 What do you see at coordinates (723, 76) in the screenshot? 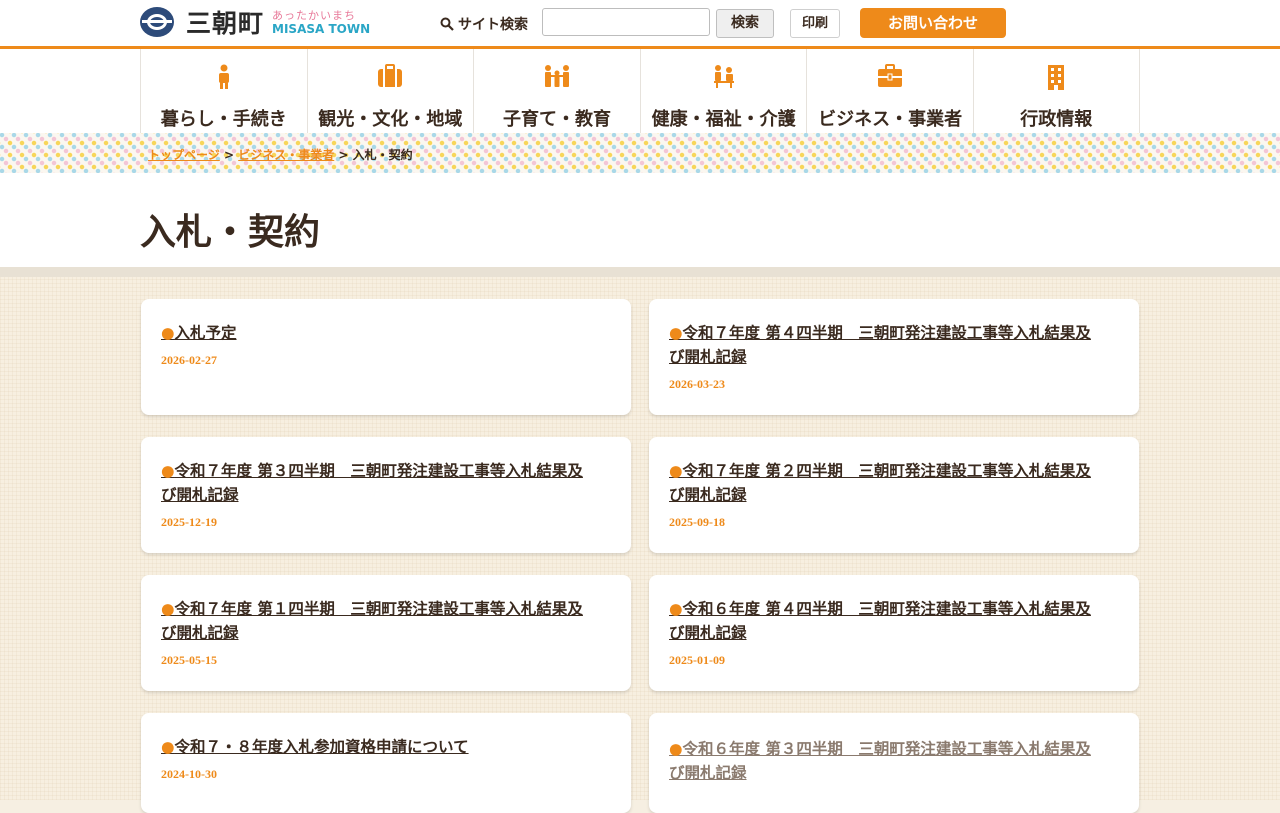
I see `care-icon` at bounding box center [723, 76].